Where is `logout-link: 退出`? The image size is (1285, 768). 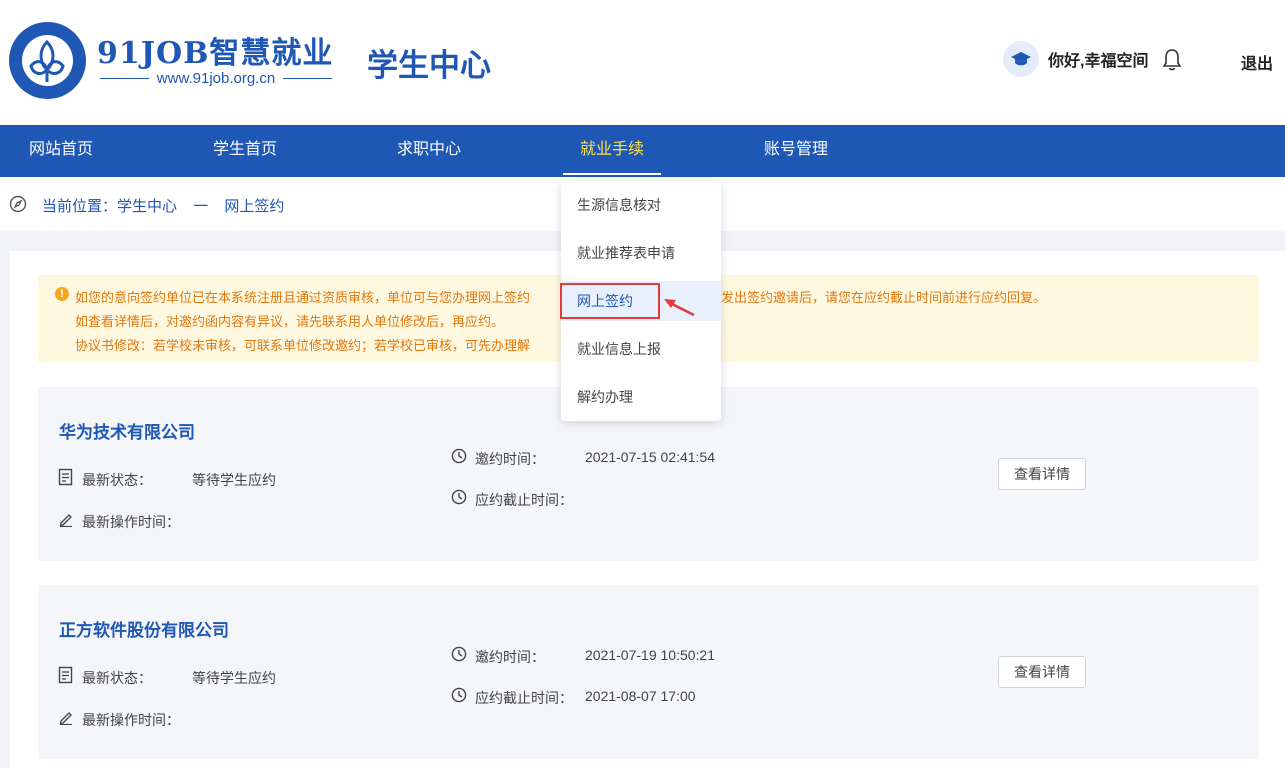
logout-link: 退出 is located at coordinates (1257, 62).